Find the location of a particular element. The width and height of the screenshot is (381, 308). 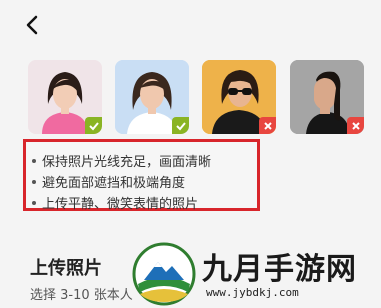

chevron-left-icon is located at coordinates (32, 25).